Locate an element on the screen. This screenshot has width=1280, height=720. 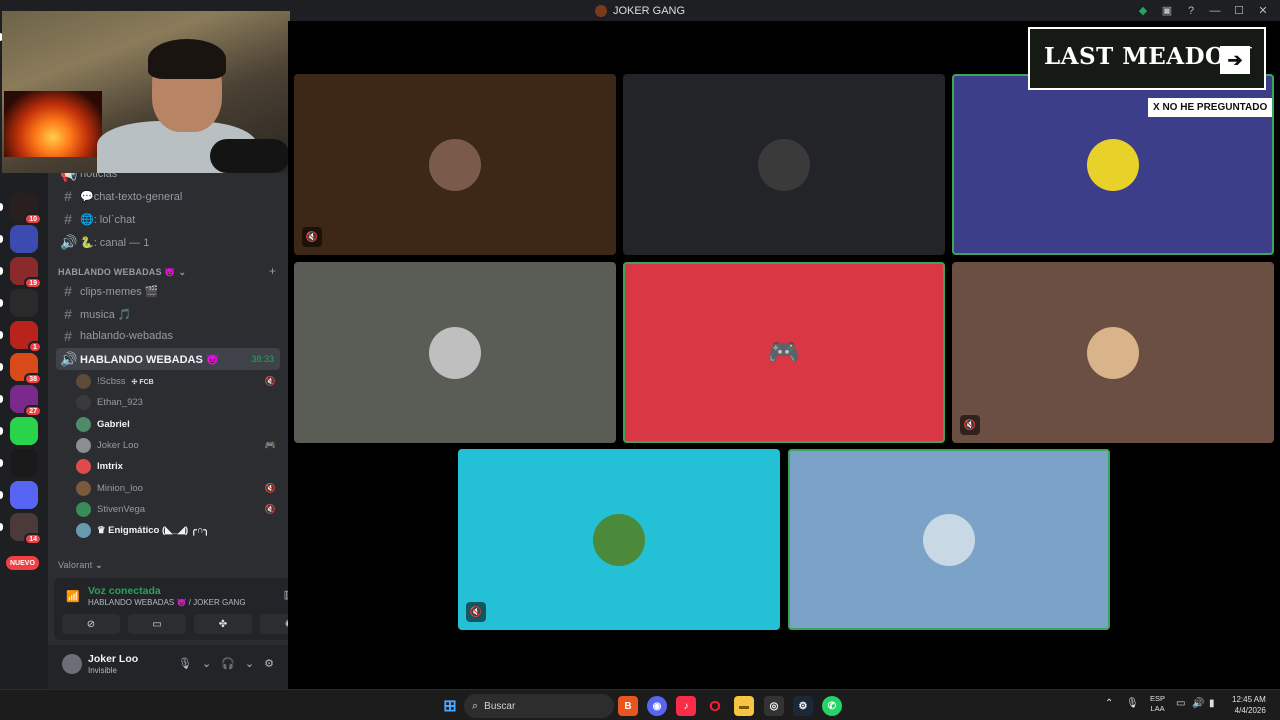
category-hablando-webadas: HABLANDO WEBADAS 👿 ⌄ is located at coordinates (122, 272).